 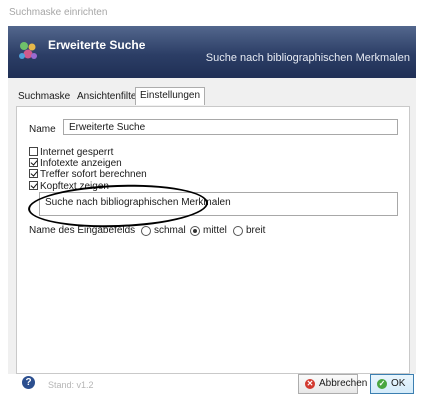 I want to click on tab-einstellungen: Einstellungen, so click(x=170, y=96).